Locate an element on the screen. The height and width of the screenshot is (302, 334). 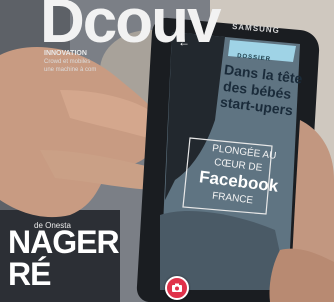
magazine-kicker: INNOVATION is located at coordinates (65, 53).